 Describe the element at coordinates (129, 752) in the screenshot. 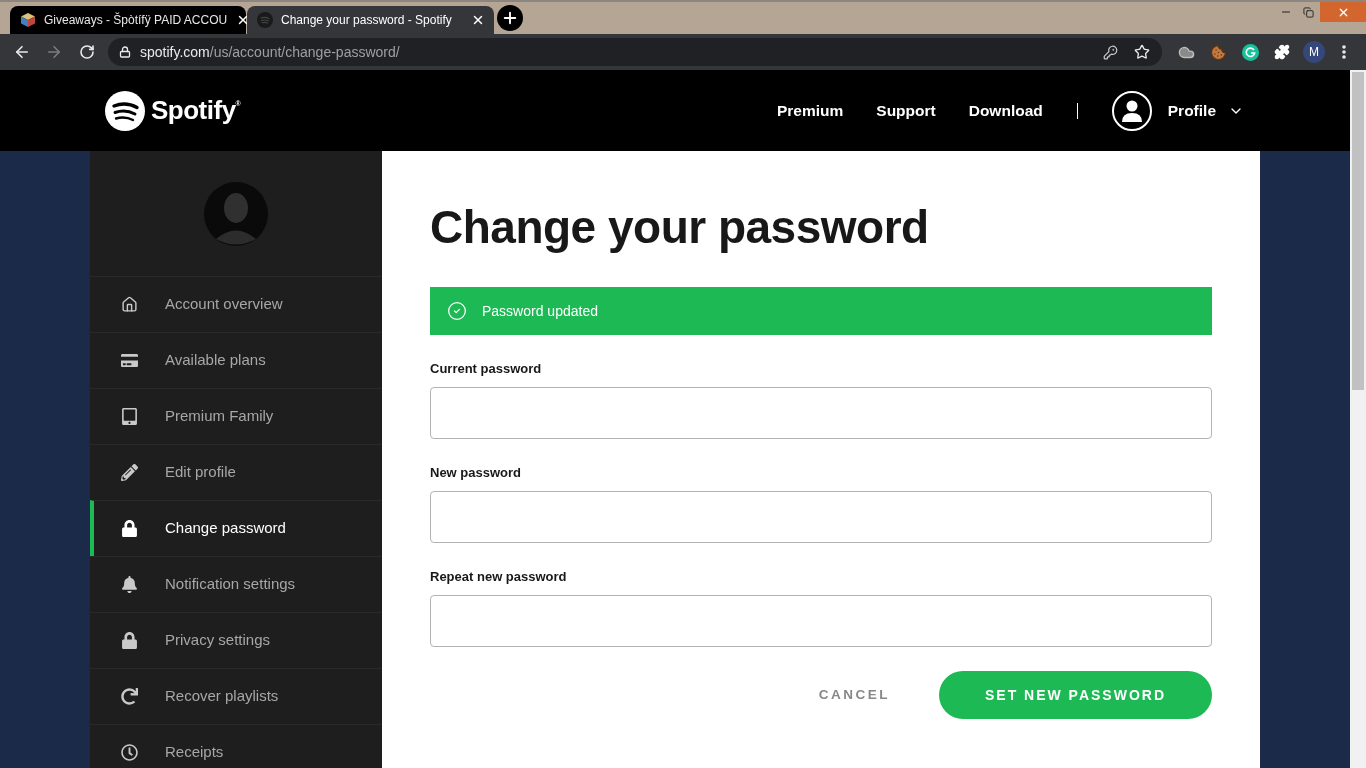

I see `clock-icon` at that location.